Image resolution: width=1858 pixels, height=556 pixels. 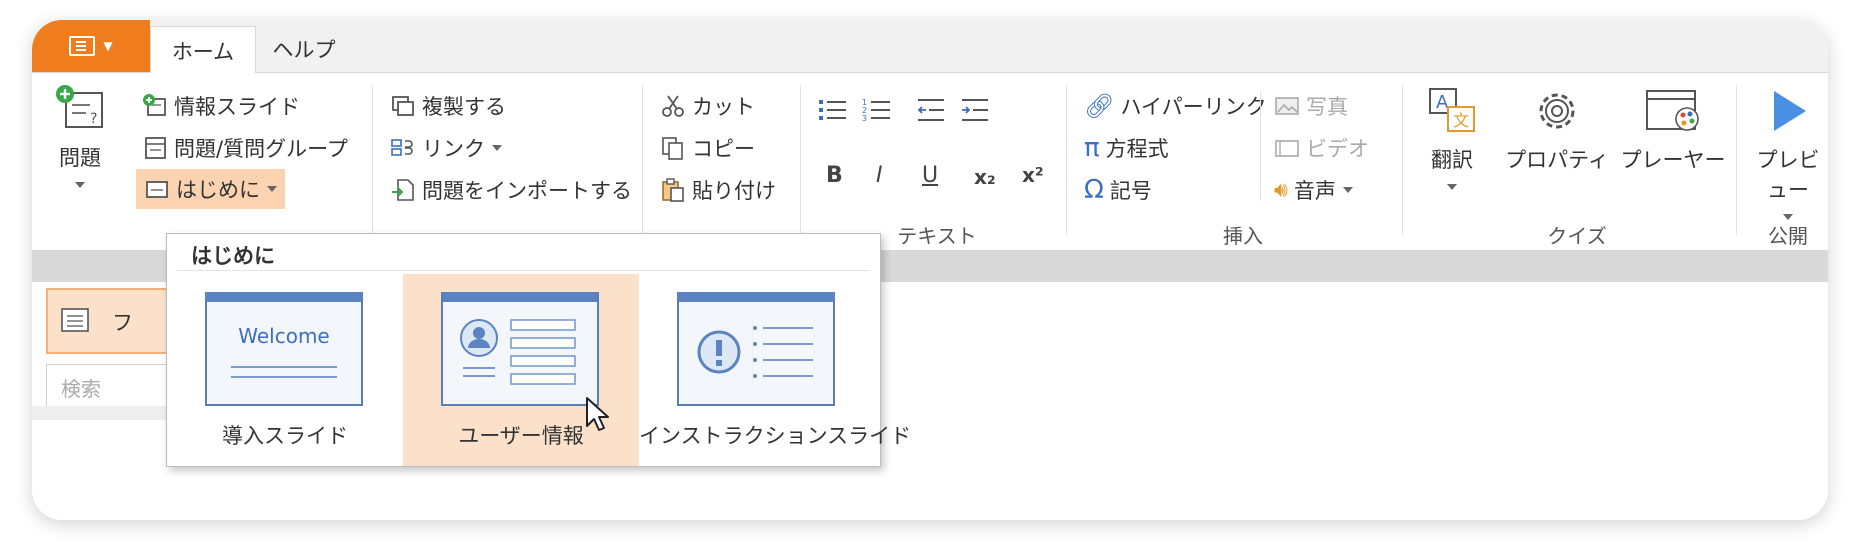 I want to click on translate-button: A 文 翻訳, so click(x=1452, y=141).